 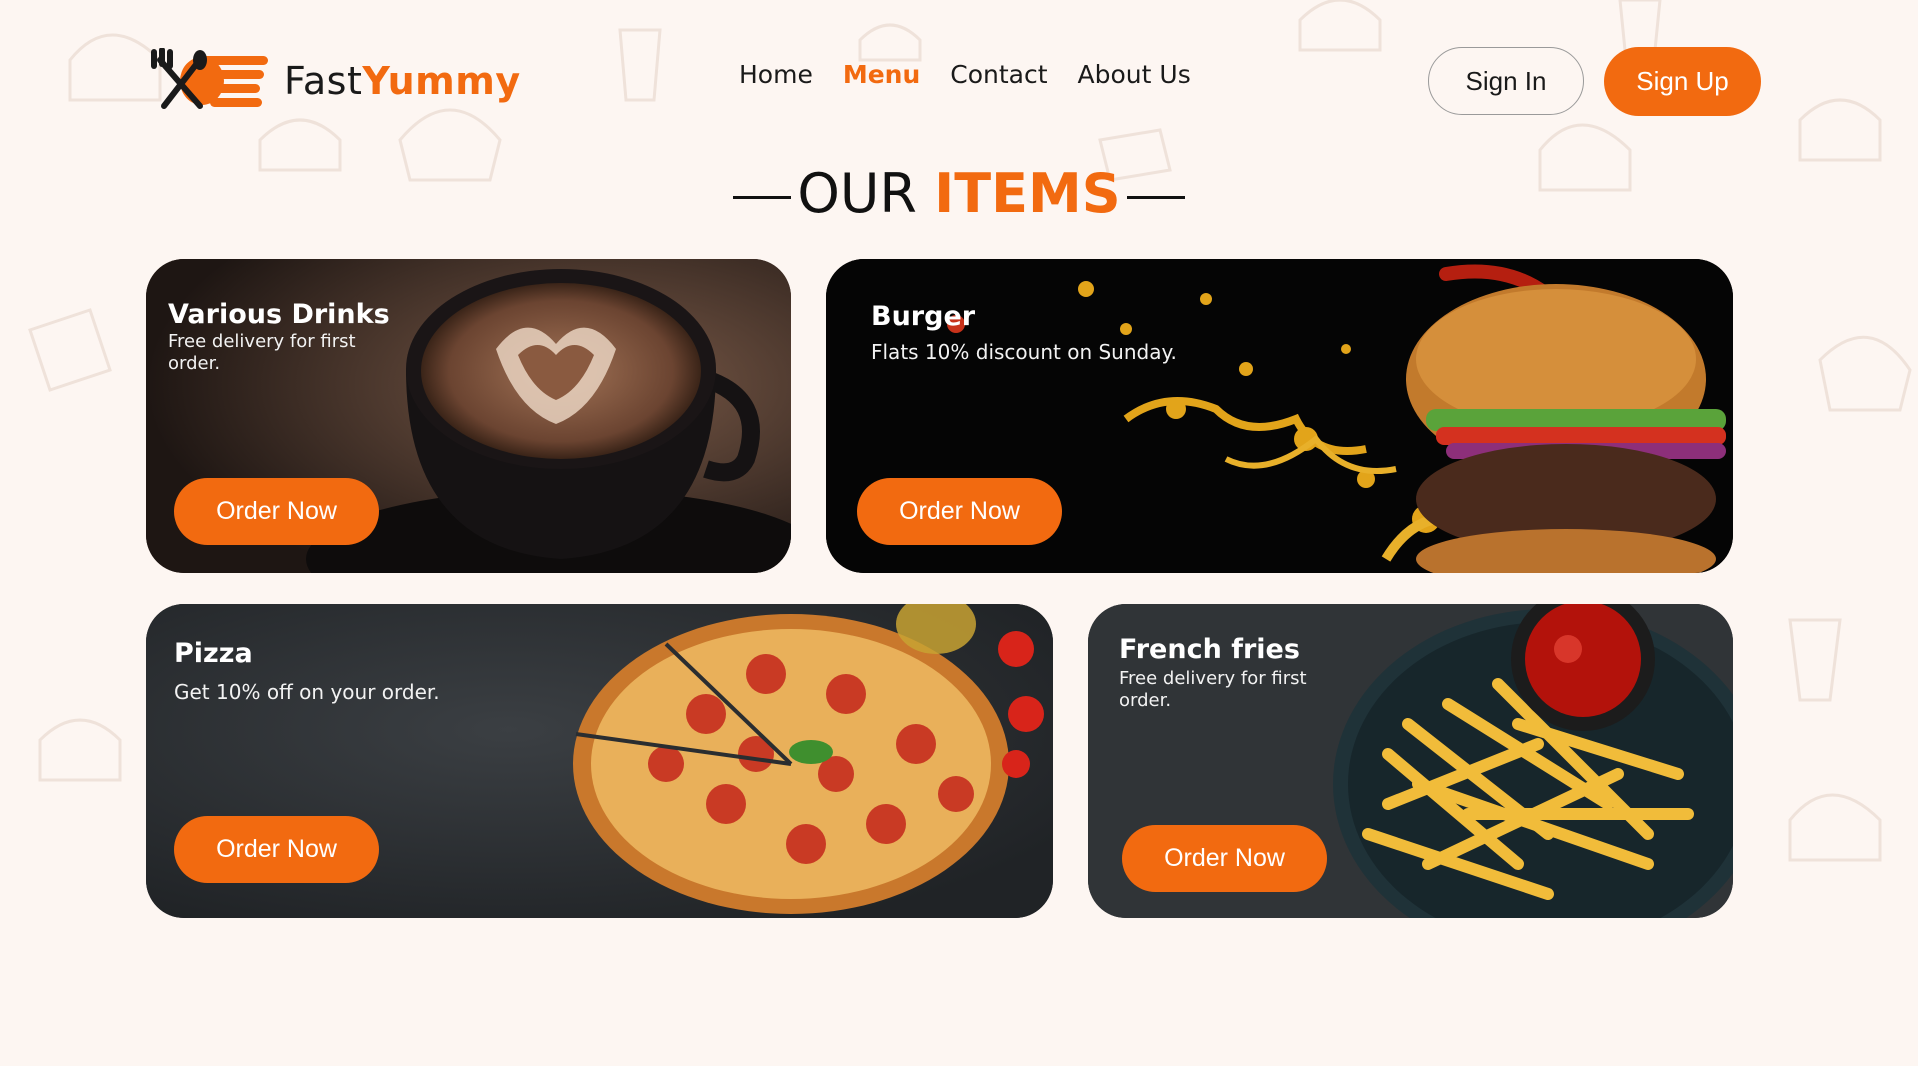 I want to click on card-title: French fries, so click(x=1209, y=649).